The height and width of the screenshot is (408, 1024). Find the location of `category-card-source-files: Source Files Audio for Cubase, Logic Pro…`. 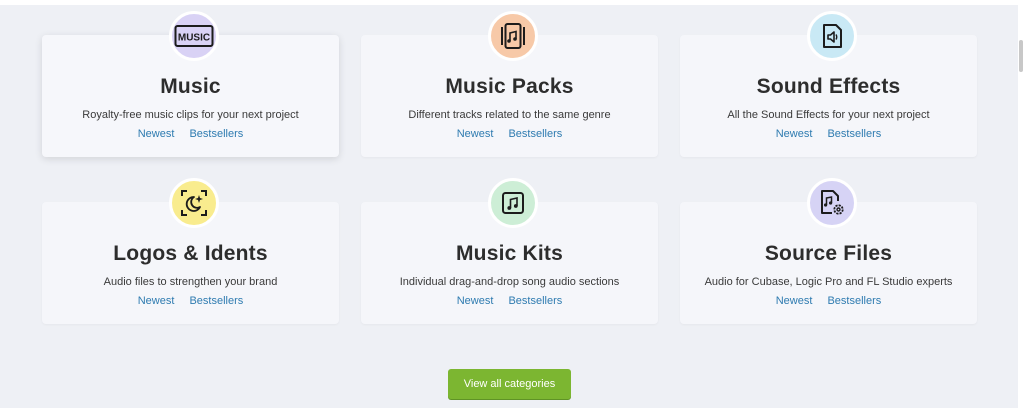

category-card-source-files: Source Files Audio for Cubase, Logic Pro… is located at coordinates (828, 251).